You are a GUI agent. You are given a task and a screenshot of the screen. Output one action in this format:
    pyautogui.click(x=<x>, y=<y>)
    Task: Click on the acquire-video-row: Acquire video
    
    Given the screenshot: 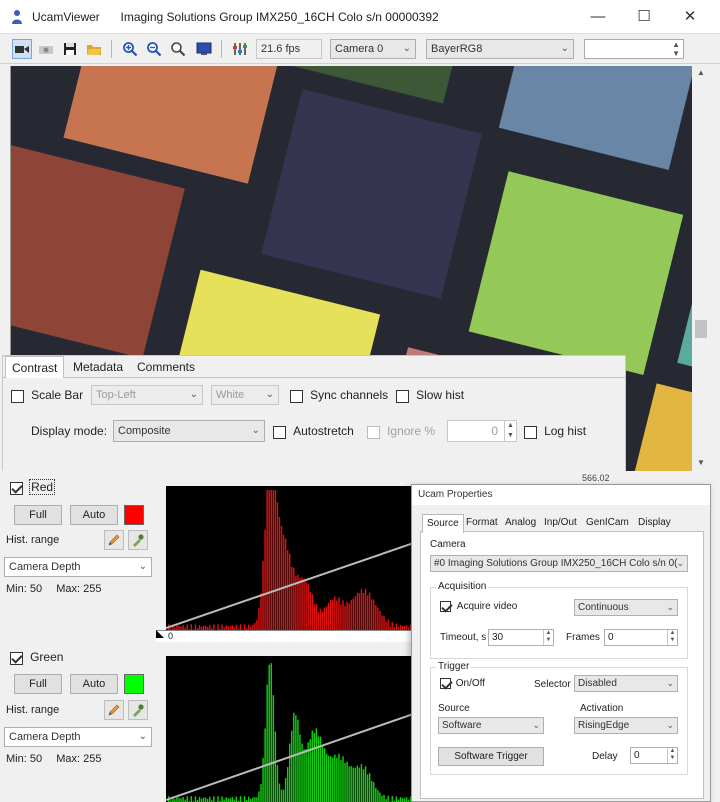 What is the action you would take?
    pyautogui.click(x=478, y=606)
    